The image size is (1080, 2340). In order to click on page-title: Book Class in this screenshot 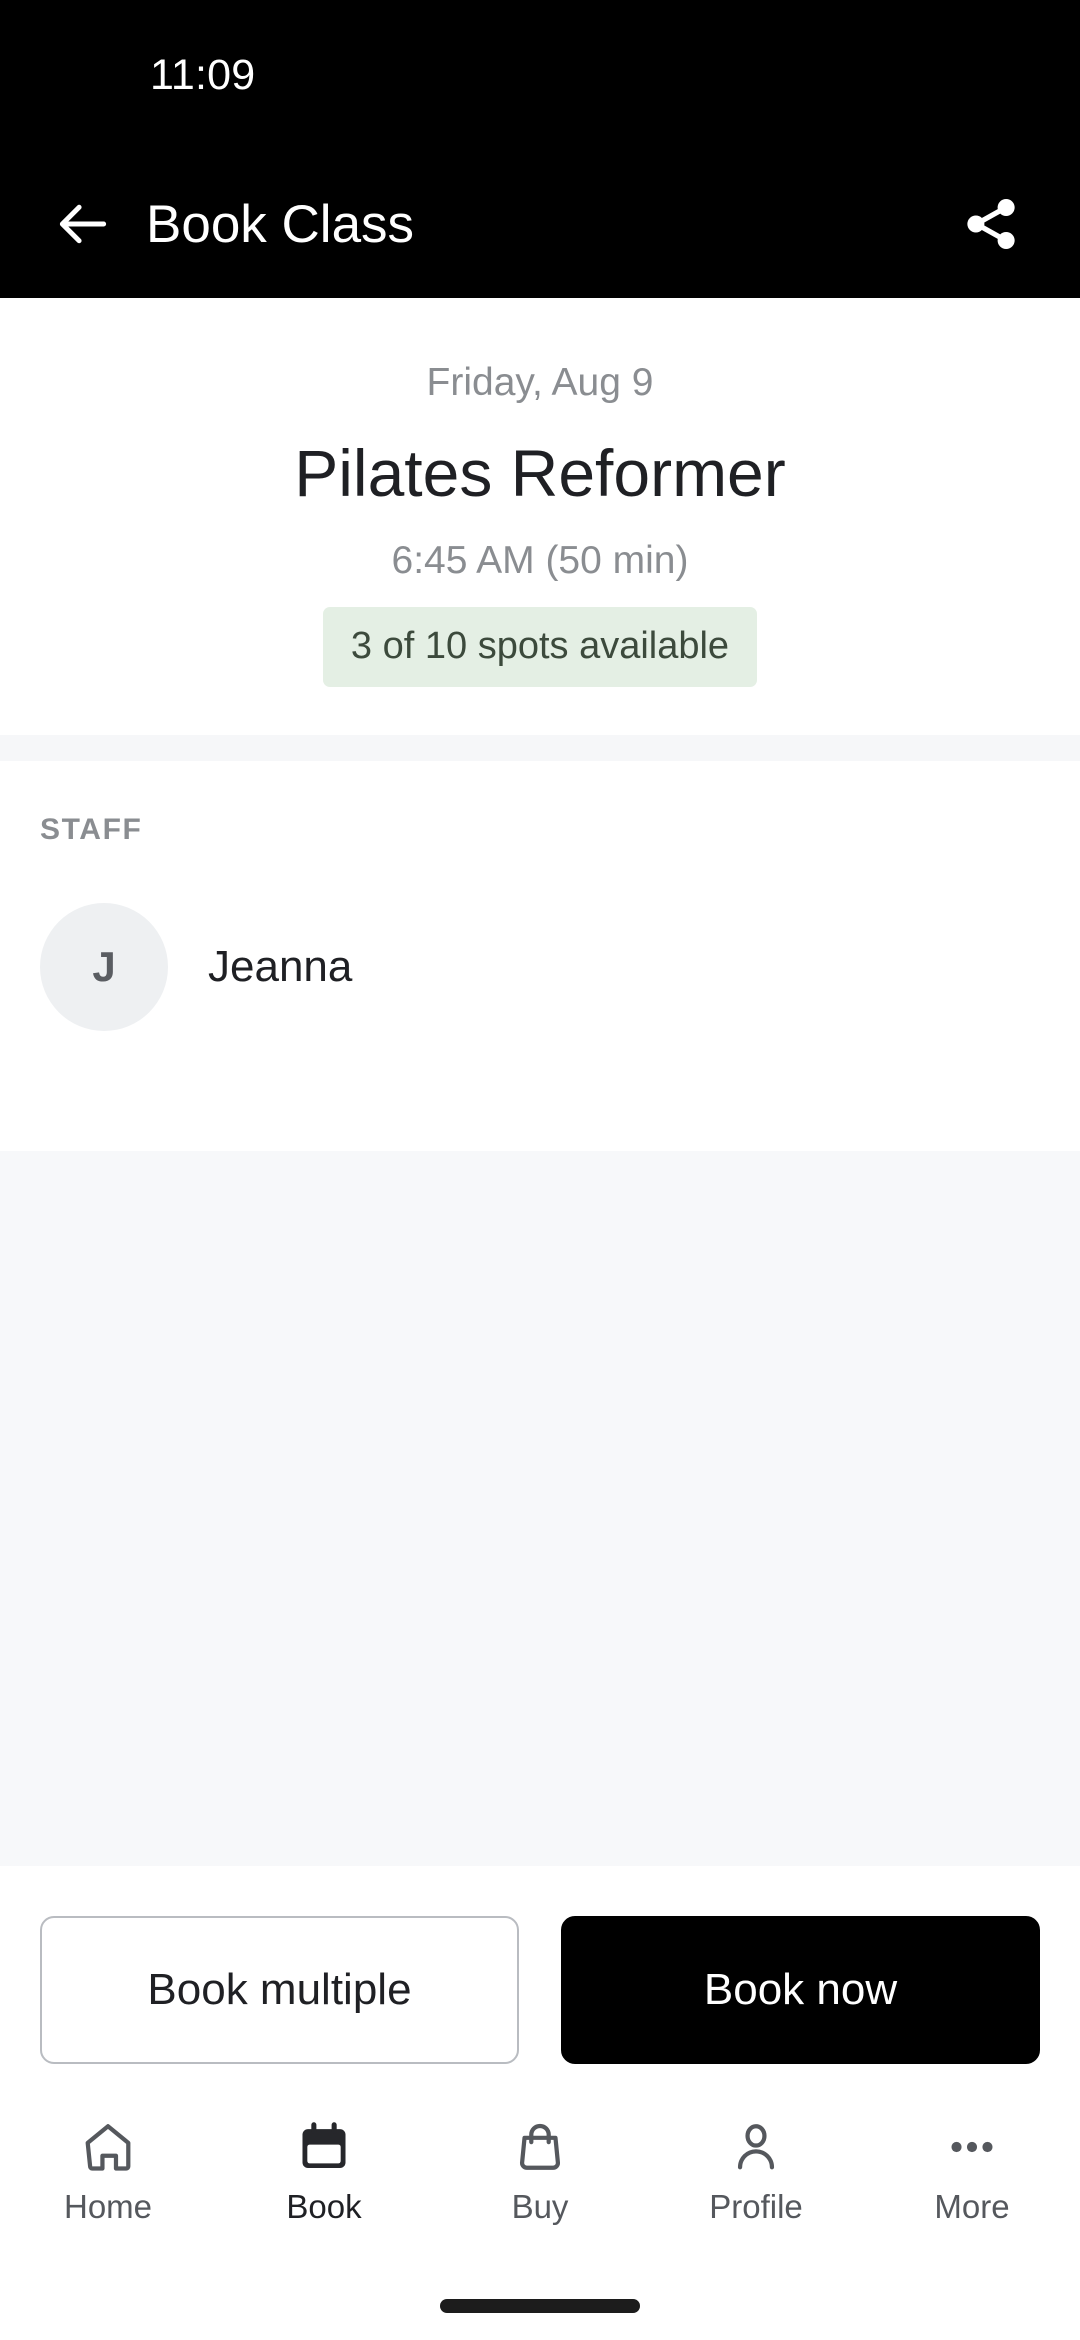, I will do `click(280, 224)`.